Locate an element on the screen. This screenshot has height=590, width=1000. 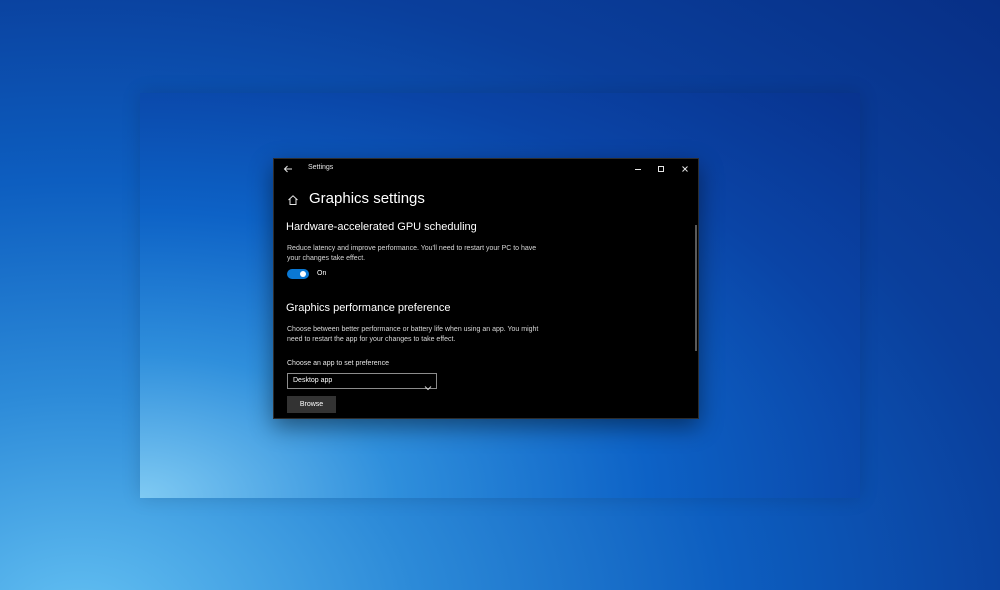
app-select-label: Choose an app to set preference is located at coordinates (338, 363).